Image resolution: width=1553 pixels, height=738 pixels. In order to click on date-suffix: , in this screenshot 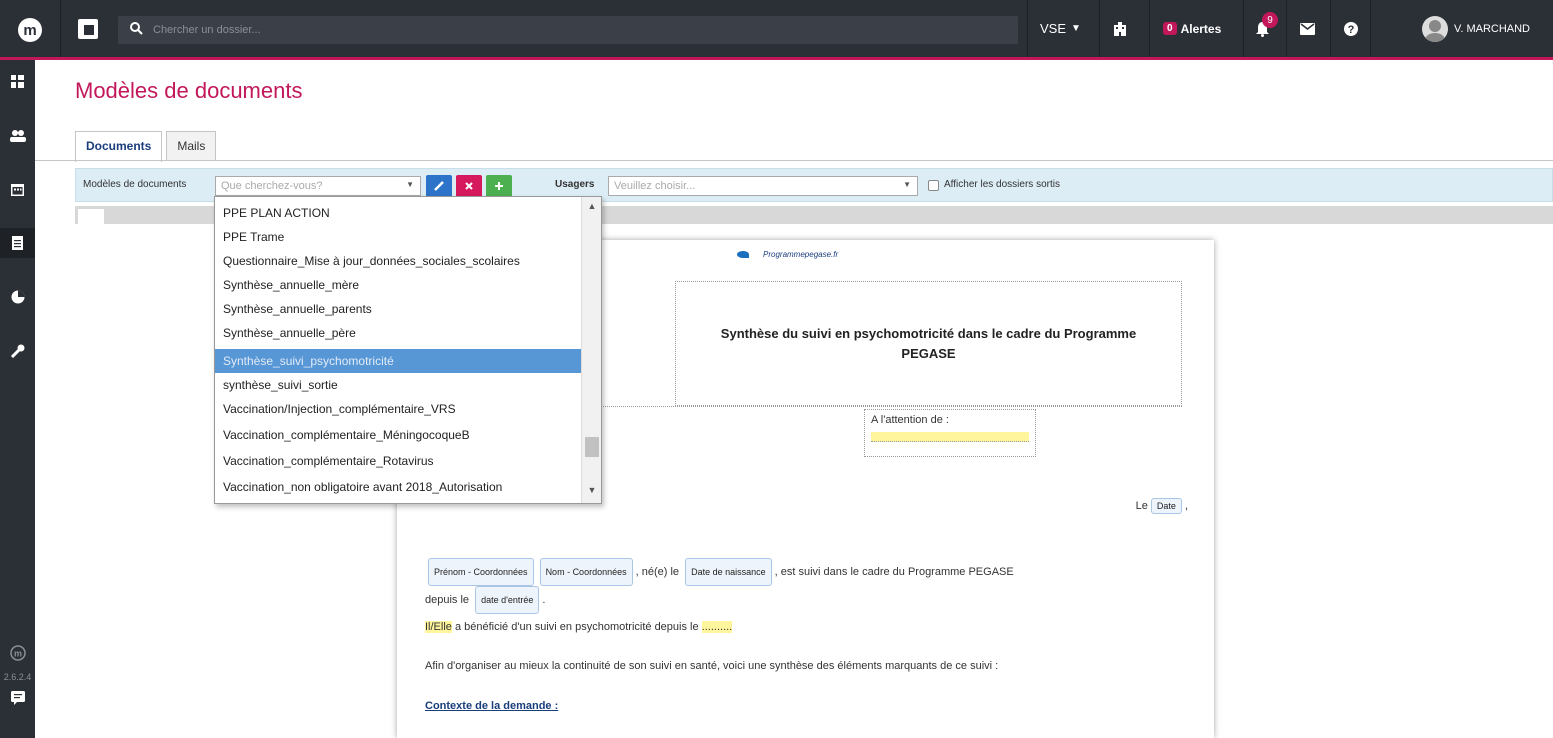, I will do `click(1186, 506)`.